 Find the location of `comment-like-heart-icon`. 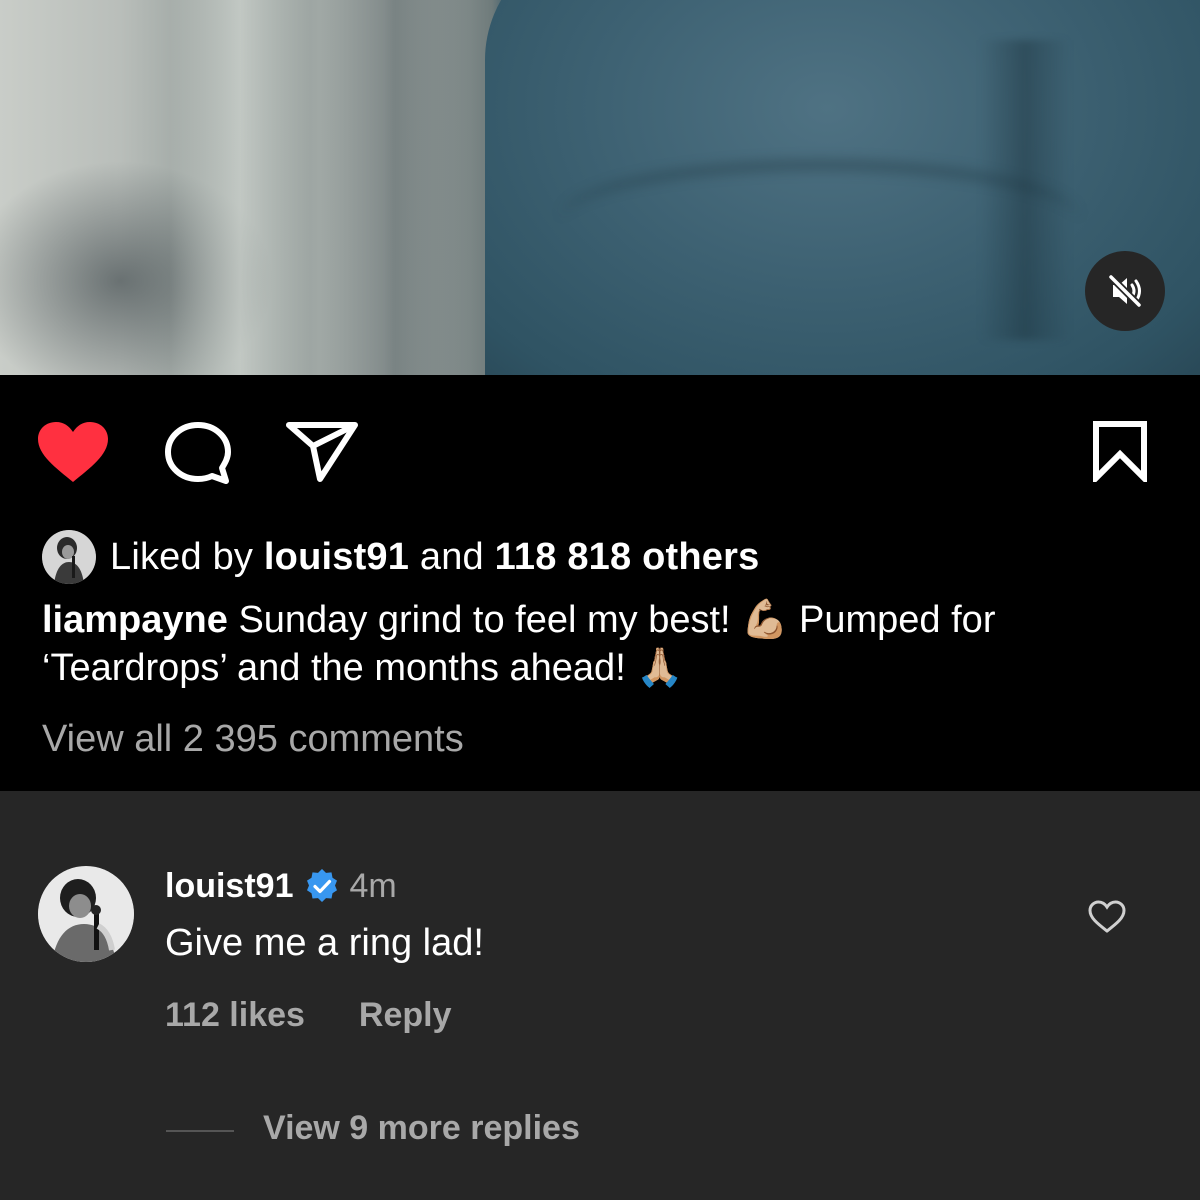

comment-like-heart-icon is located at coordinates (1107, 917).